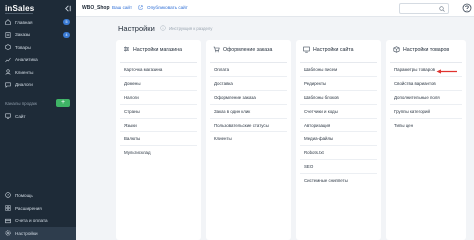  I want to click on settings-link: Шаблоны писем, so click(338, 69).